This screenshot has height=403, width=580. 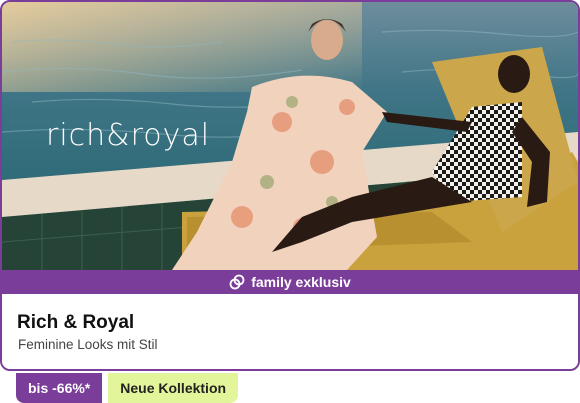 I want to click on family-exclusive-label: family exklusiv, so click(x=301, y=282).